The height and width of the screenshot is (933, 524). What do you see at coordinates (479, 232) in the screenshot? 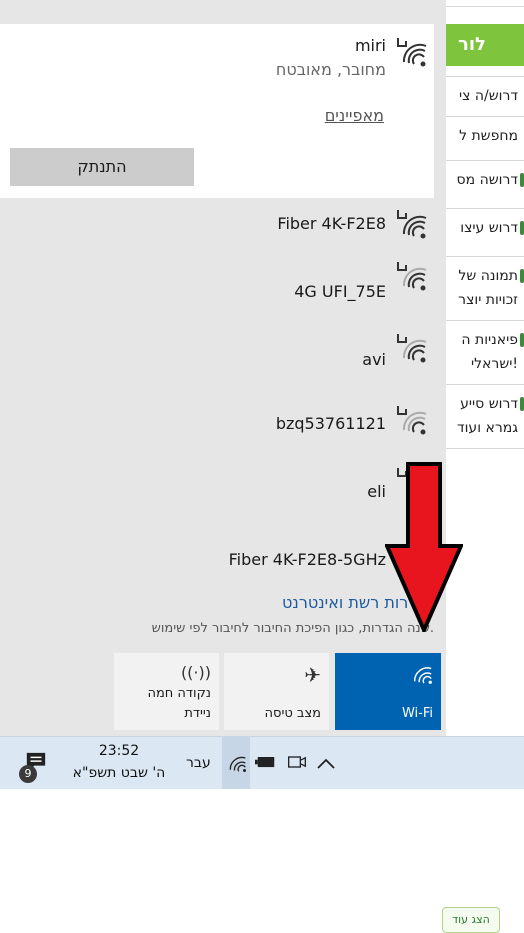
I see `background-list-item: דרוש עיצו` at bounding box center [479, 232].